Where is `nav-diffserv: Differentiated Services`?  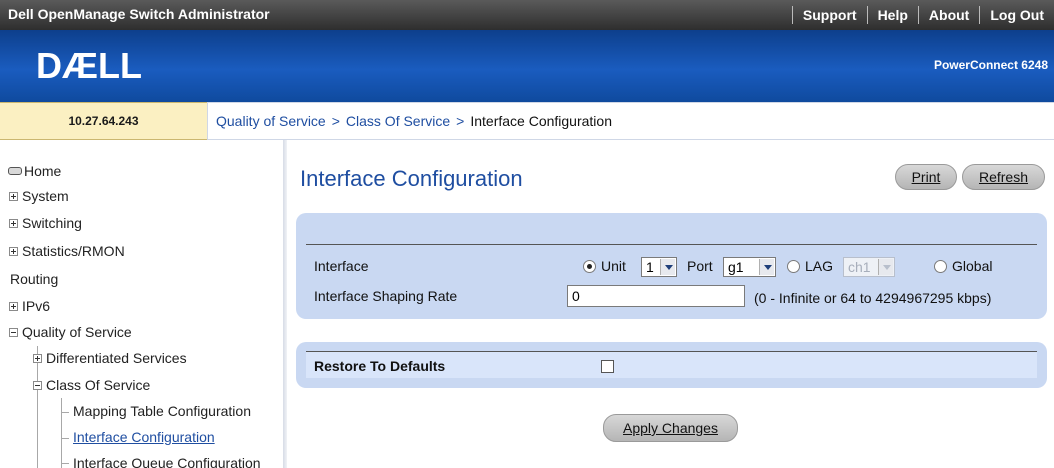 nav-diffserv: Differentiated Services is located at coordinates (110, 358).